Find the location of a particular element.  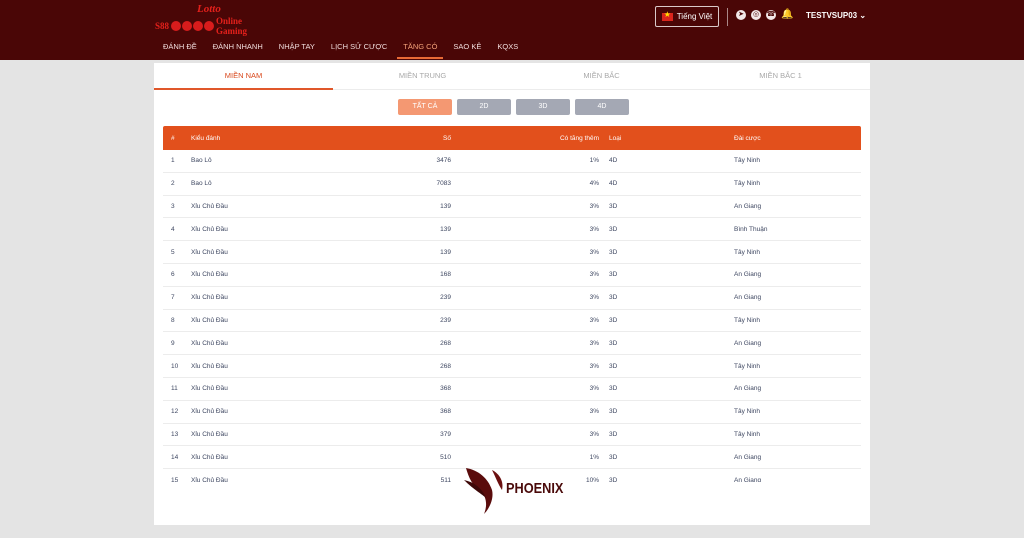

bell-icon: 🔔 is located at coordinates (787, 15).